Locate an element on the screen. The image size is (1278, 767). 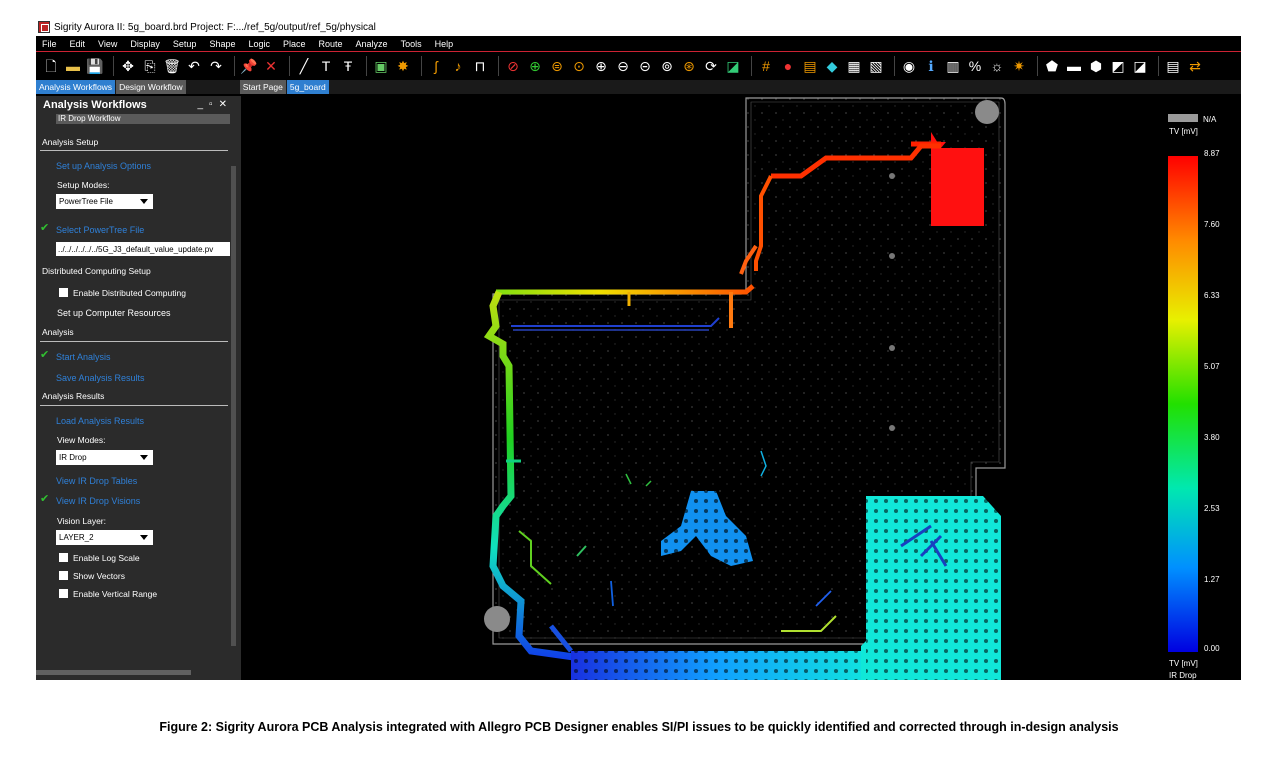
tab-design-workflow: Design Workflow is located at coordinates (151, 87).